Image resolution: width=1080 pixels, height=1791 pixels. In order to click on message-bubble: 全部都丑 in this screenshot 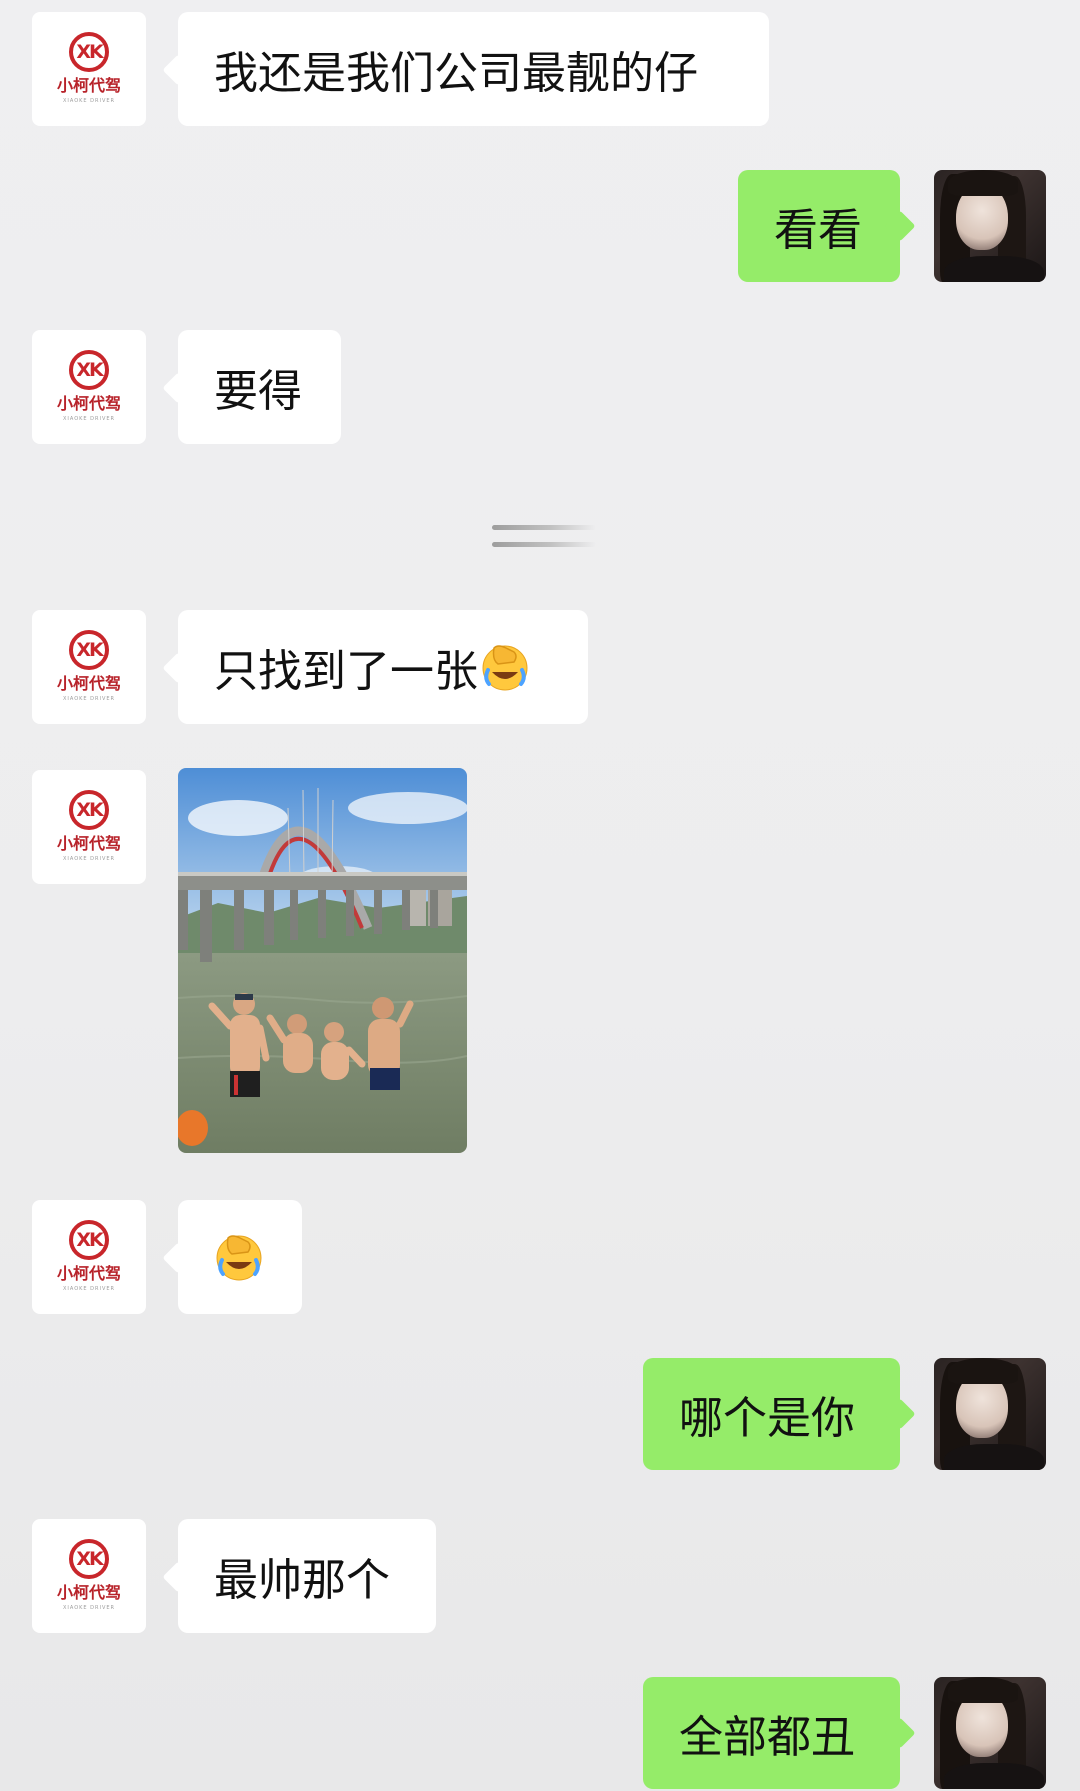, I will do `click(771, 1733)`.